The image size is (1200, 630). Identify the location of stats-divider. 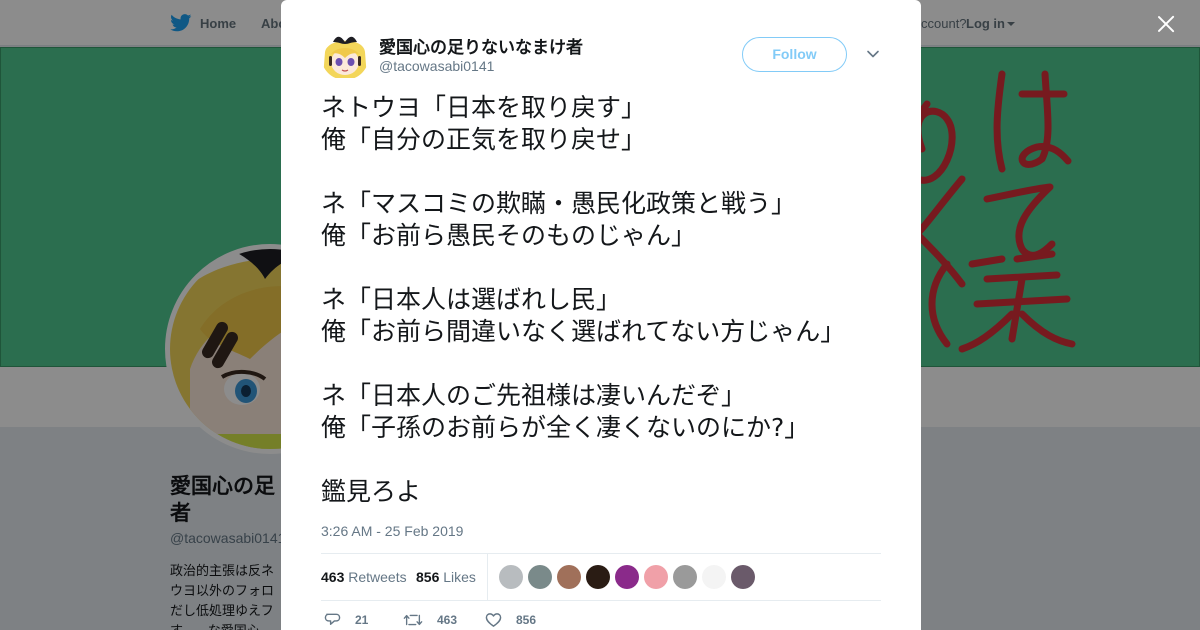
(487, 577).